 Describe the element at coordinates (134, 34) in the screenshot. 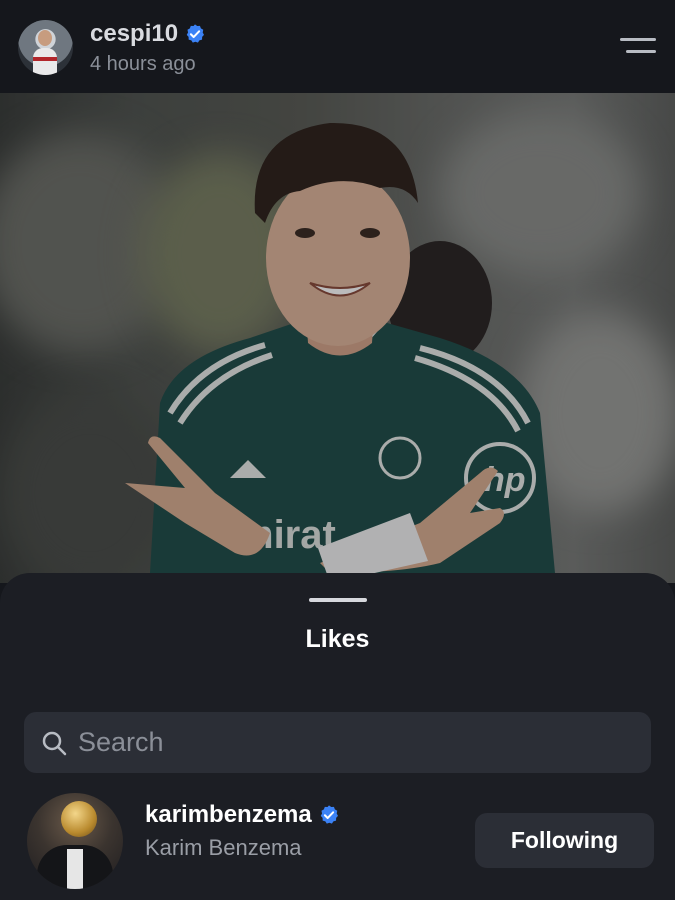

I see `poster-username: cespi10` at that location.